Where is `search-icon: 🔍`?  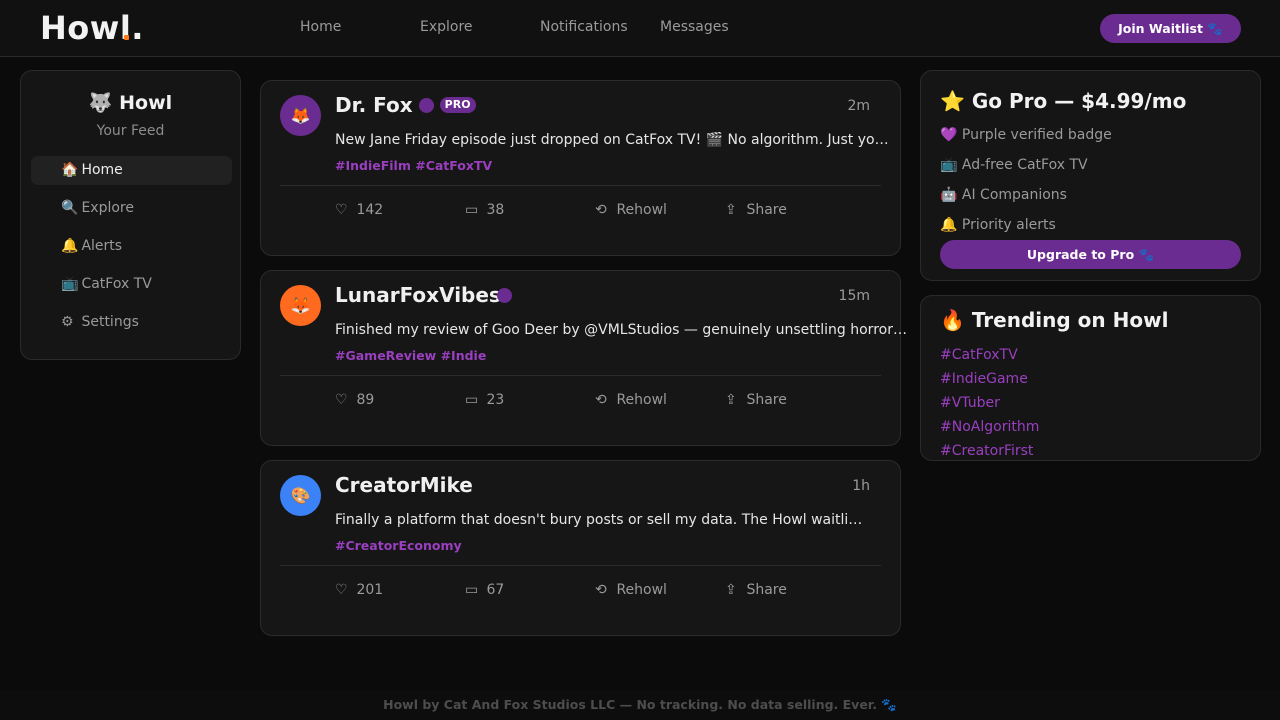 search-icon: 🔍 is located at coordinates (70, 208).